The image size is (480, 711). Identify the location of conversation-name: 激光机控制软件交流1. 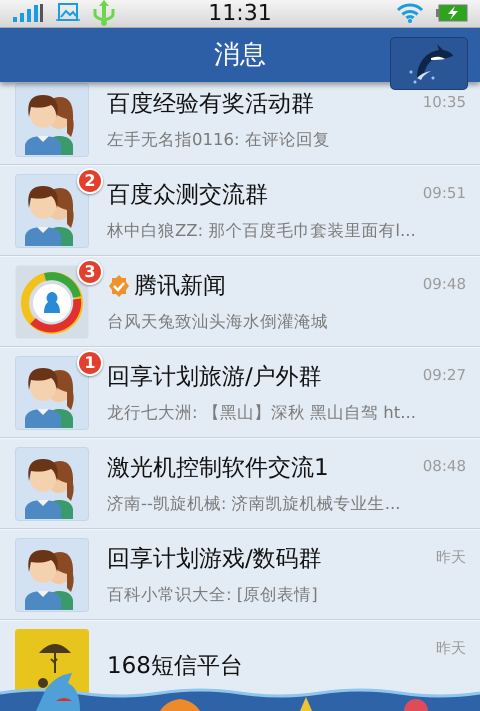
(218, 468).